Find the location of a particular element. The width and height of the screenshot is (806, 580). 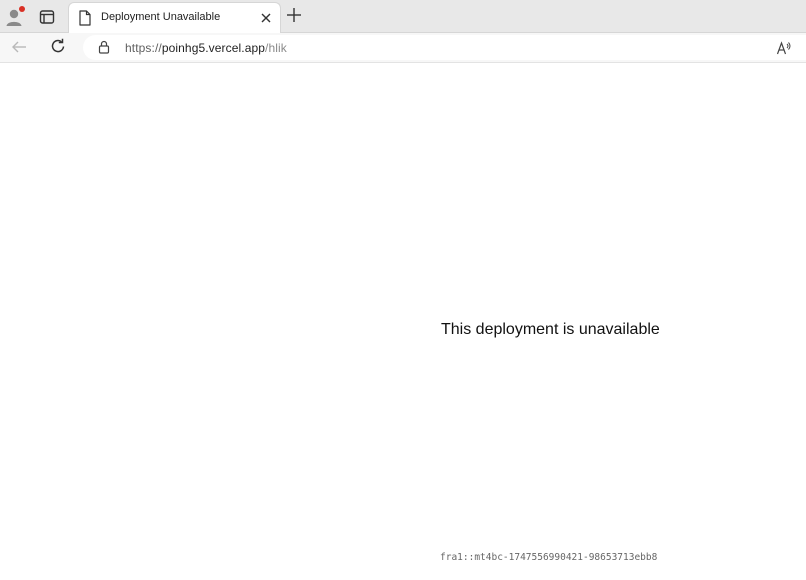

page-icon is located at coordinates (85, 18).